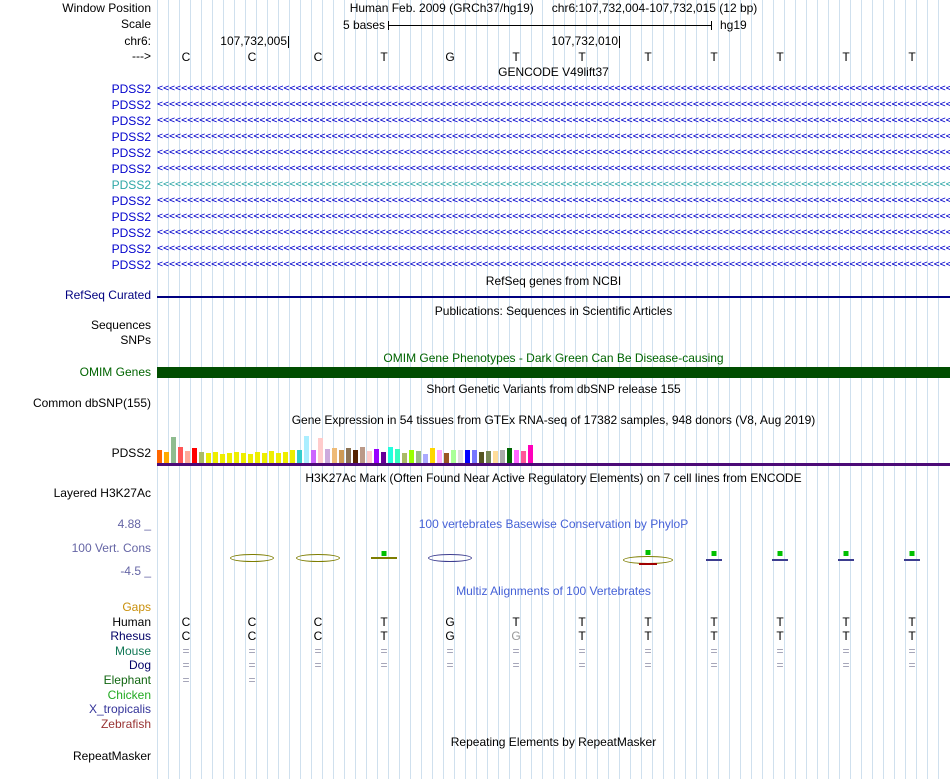 This screenshot has width=950, height=779. What do you see at coordinates (553, 73) in the screenshot?
I see `gencode-title: GENCODE V49lift37` at bounding box center [553, 73].